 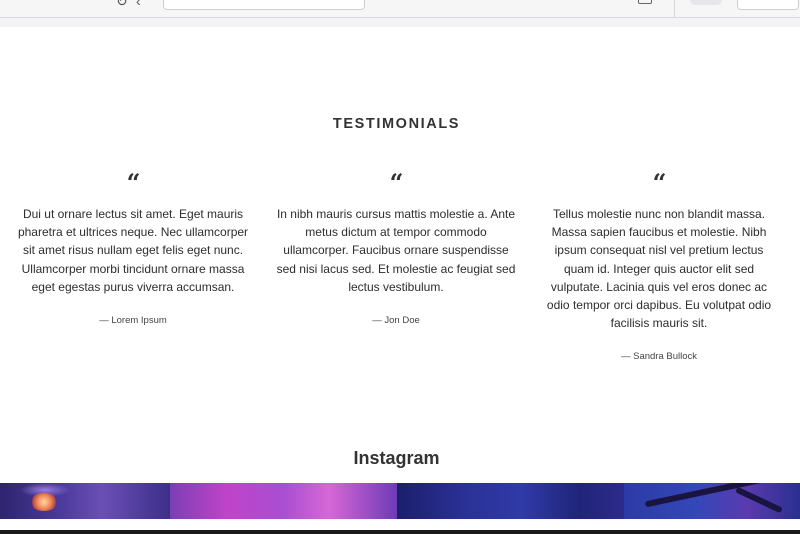 I want to click on toolbar-button, so click(x=768, y=5).